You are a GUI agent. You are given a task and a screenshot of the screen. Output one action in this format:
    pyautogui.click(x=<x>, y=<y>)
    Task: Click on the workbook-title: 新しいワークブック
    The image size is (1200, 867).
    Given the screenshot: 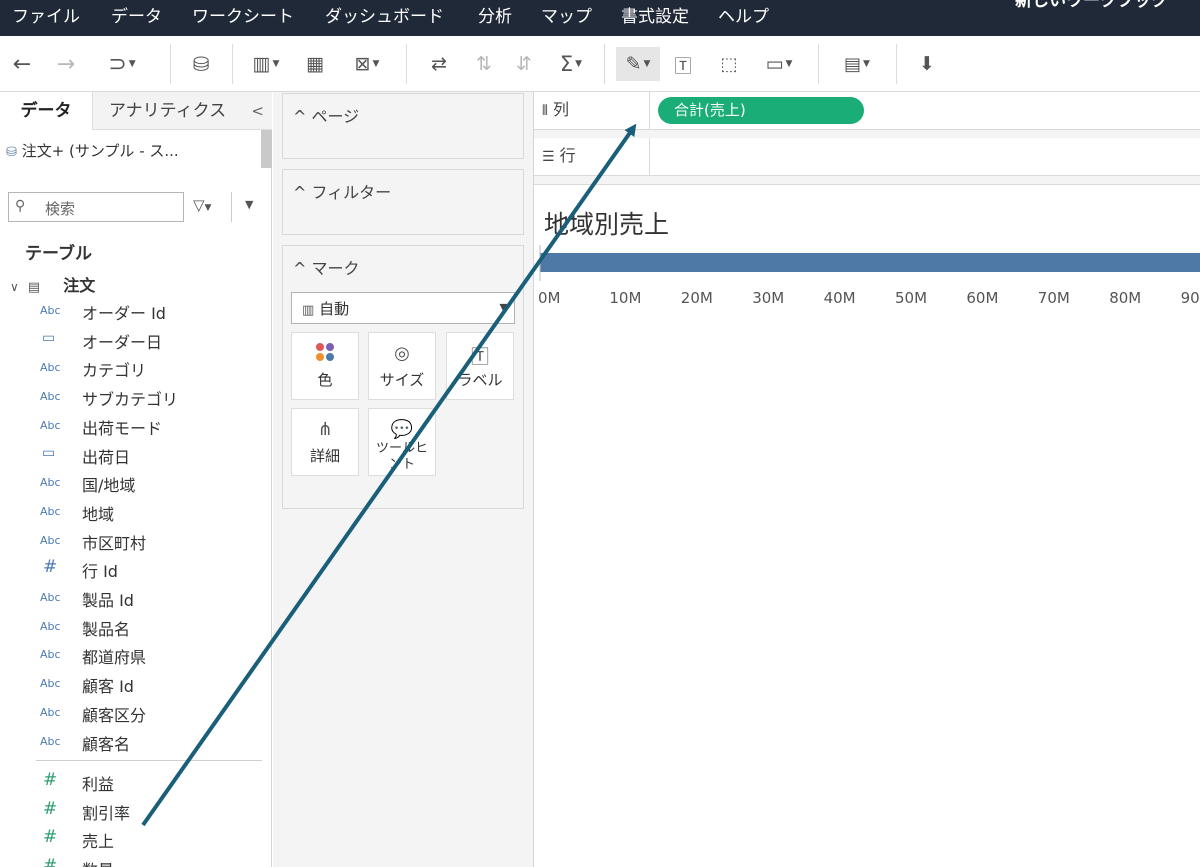 What is the action you would take?
    pyautogui.click(x=1091, y=5)
    